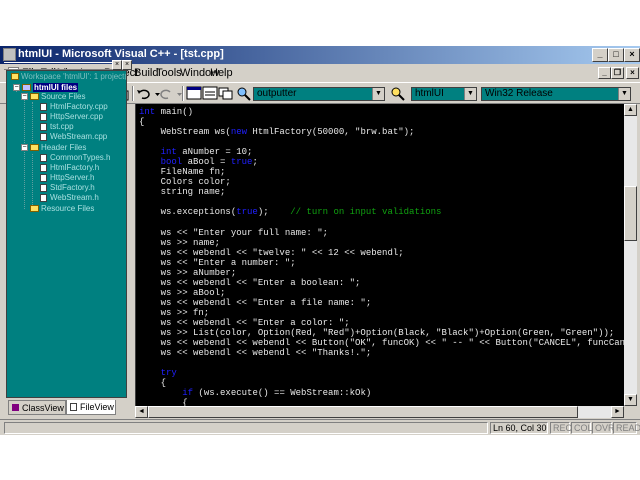  Describe the element at coordinates (91, 407) in the screenshot. I see `tab-fileview: FileView` at that location.